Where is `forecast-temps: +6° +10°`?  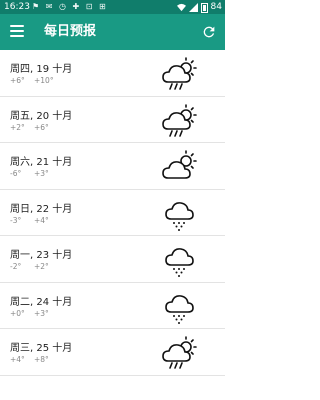
forecast-temps: +6° +10° is located at coordinates (34, 80).